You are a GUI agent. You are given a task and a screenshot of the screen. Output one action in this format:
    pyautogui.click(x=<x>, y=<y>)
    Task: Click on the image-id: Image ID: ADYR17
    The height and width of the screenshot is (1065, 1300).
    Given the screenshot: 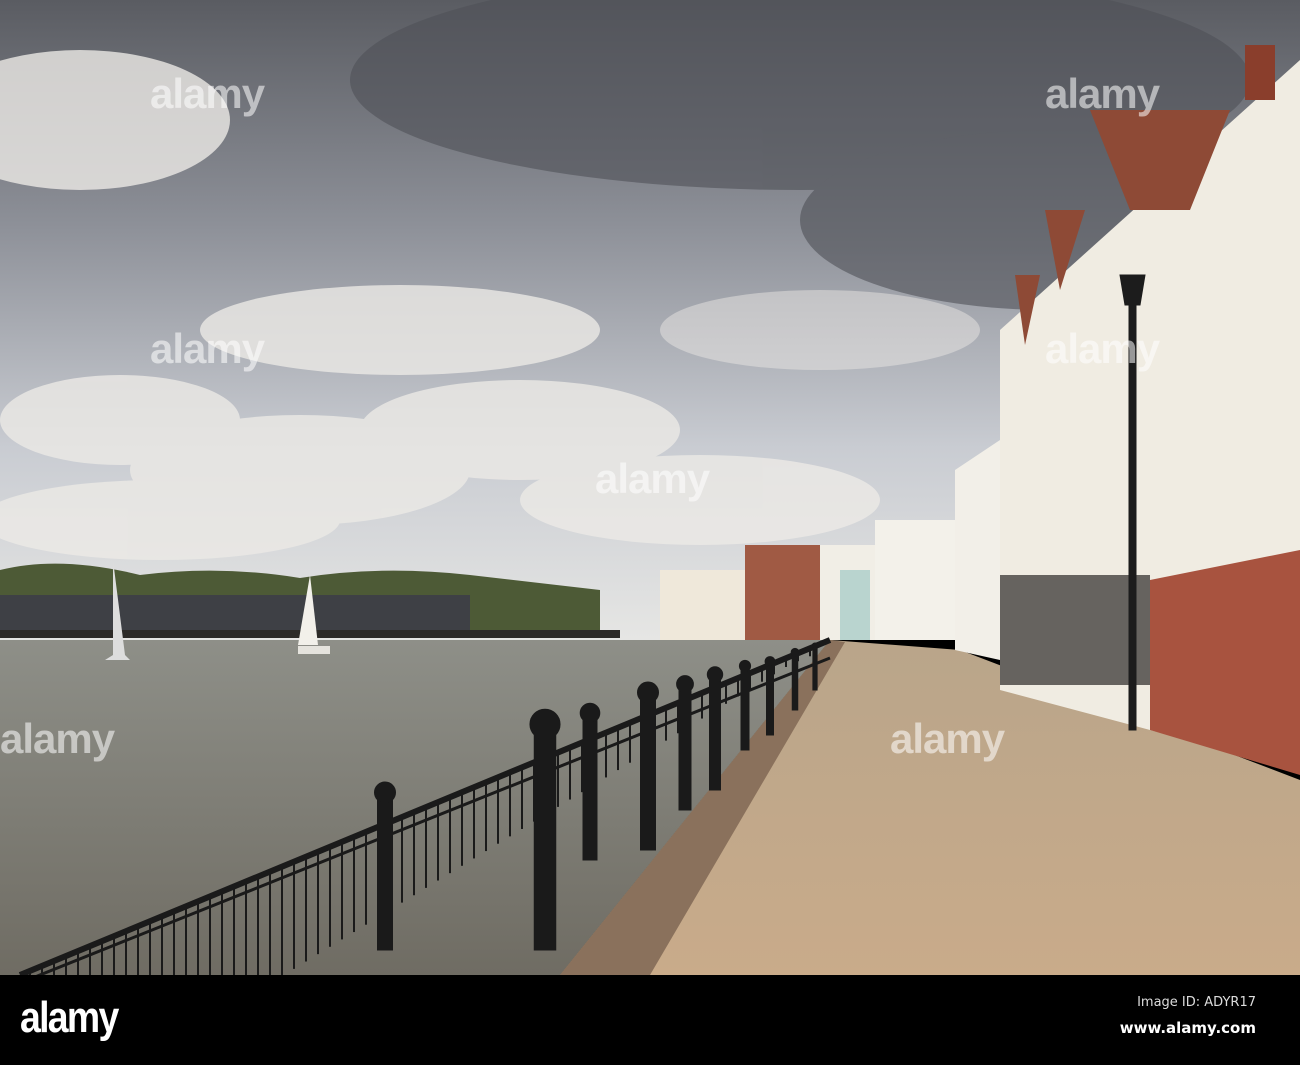 What is the action you would take?
    pyautogui.click(x=1196, y=1002)
    